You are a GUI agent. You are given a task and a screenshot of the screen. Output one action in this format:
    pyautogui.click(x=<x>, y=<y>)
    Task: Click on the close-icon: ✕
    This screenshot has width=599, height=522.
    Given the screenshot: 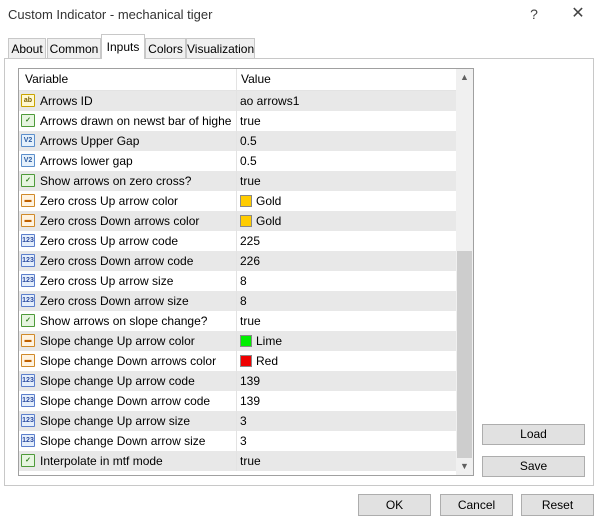 What is the action you would take?
    pyautogui.click(x=578, y=14)
    